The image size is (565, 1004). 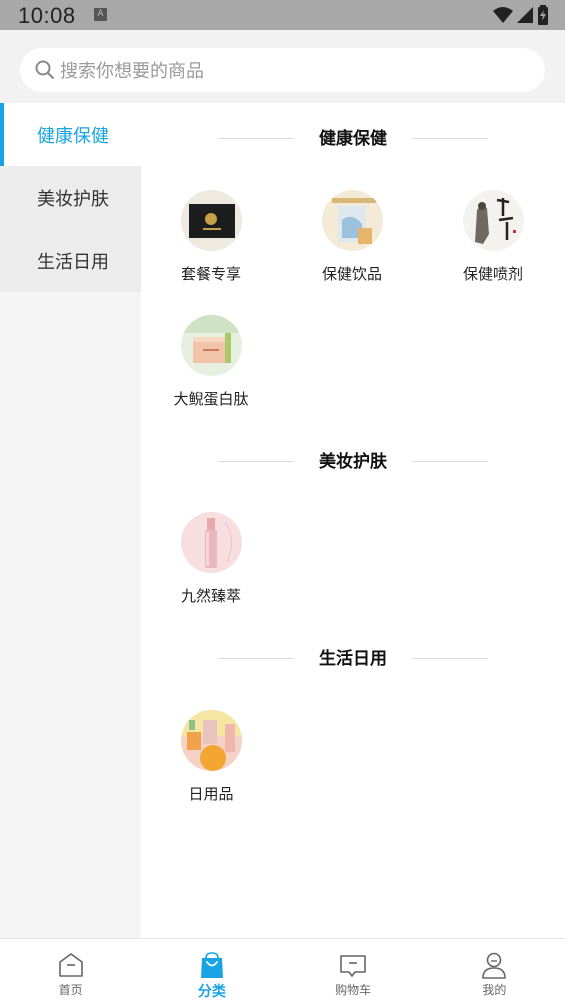 What do you see at coordinates (210, 596) in the screenshot?
I see `category-item-label: 九然臻萃` at bounding box center [210, 596].